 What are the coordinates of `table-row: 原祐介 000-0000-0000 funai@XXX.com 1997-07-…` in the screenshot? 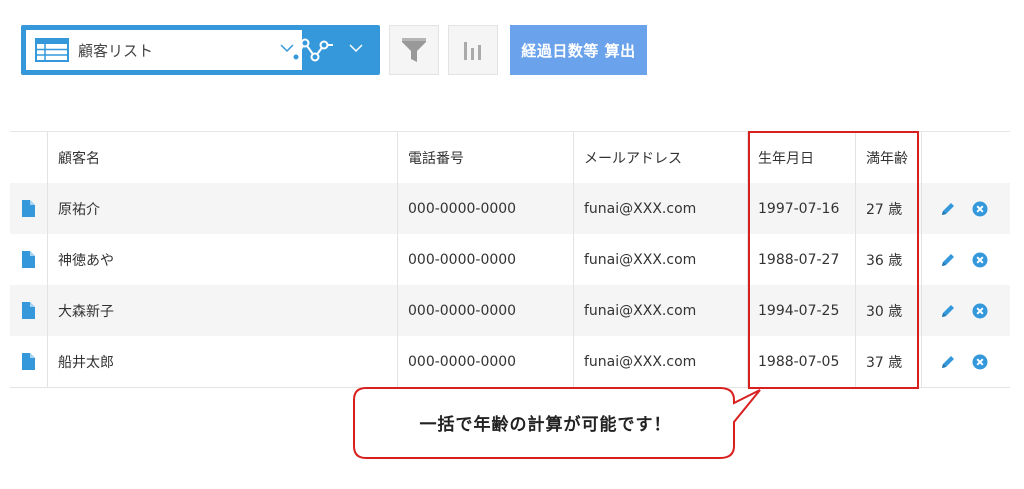 It's located at (510, 208).